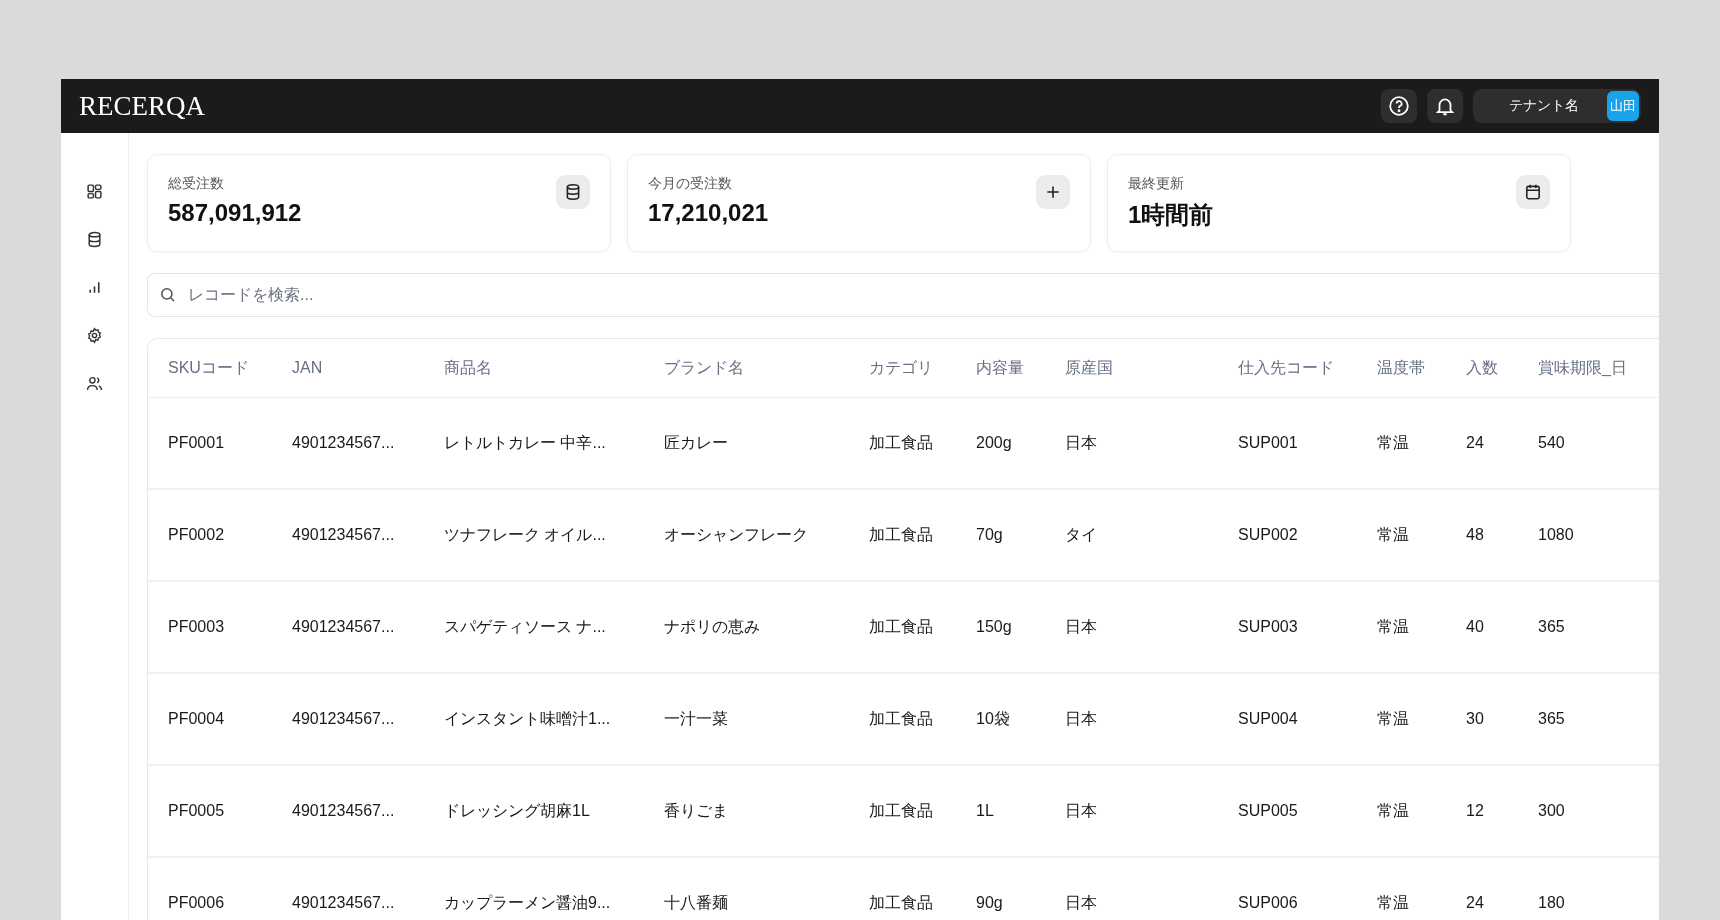 This screenshot has width=1720, height=920. What do you see at coordinates (1268, 811) in the screenshot?
I see `table-cell-text: SUP005` at bounding box center [1268, 811].